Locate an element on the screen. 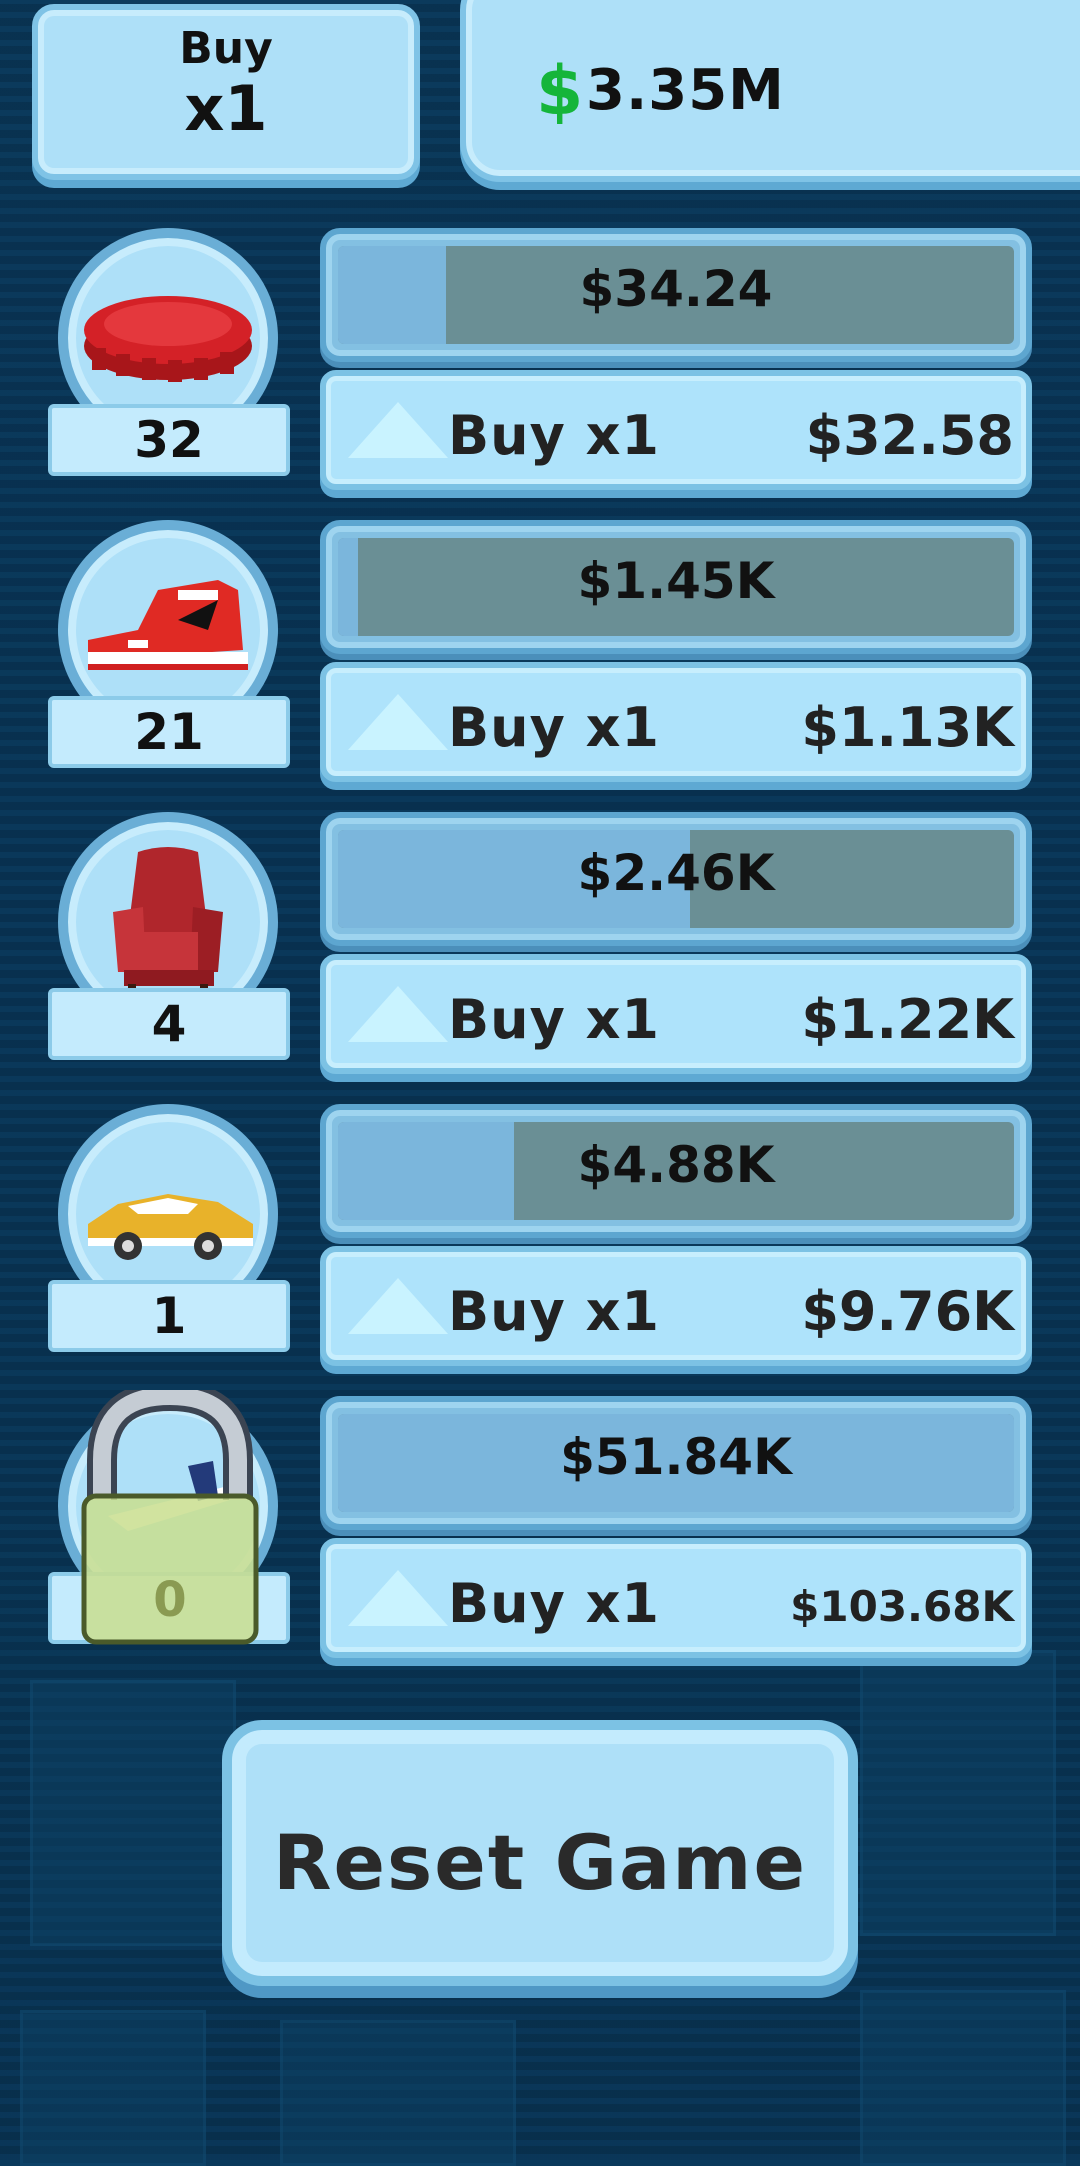 Image resolution: width=1080 pixels, height=2166 pixels. money-value: 3.35M is located at coordinates (685, 90).